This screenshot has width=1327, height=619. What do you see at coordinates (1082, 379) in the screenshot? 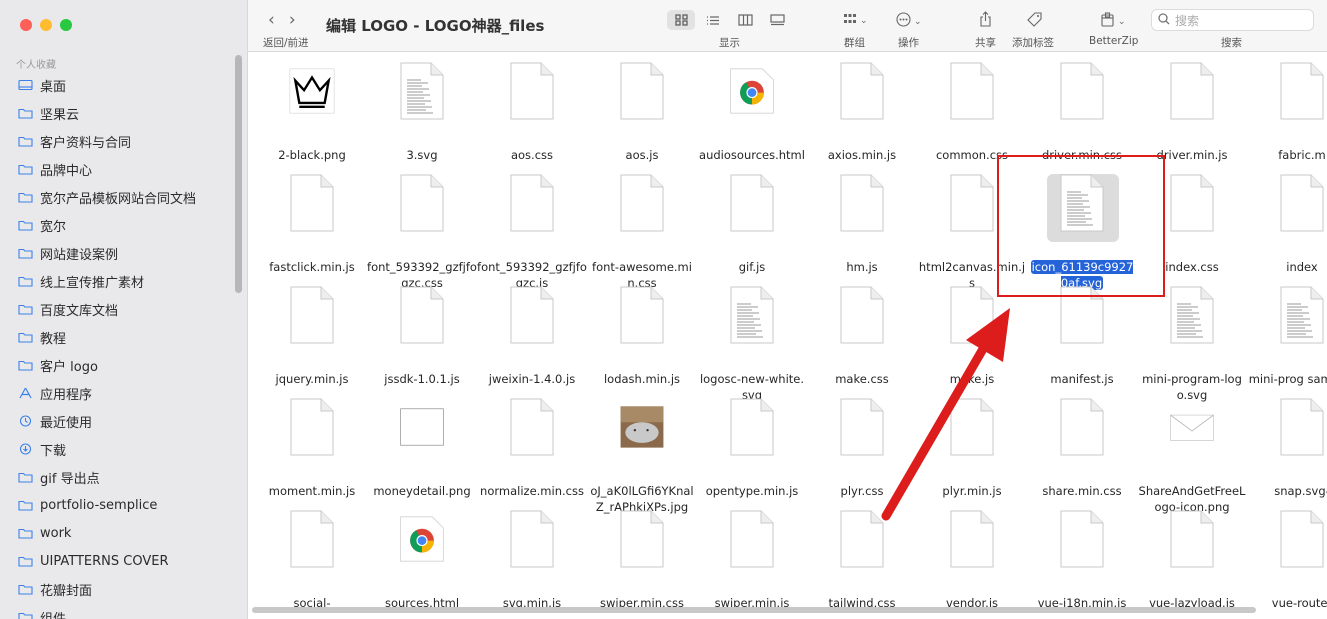
I see `file-name: manifest.js` at bounding box center [1082, 379].